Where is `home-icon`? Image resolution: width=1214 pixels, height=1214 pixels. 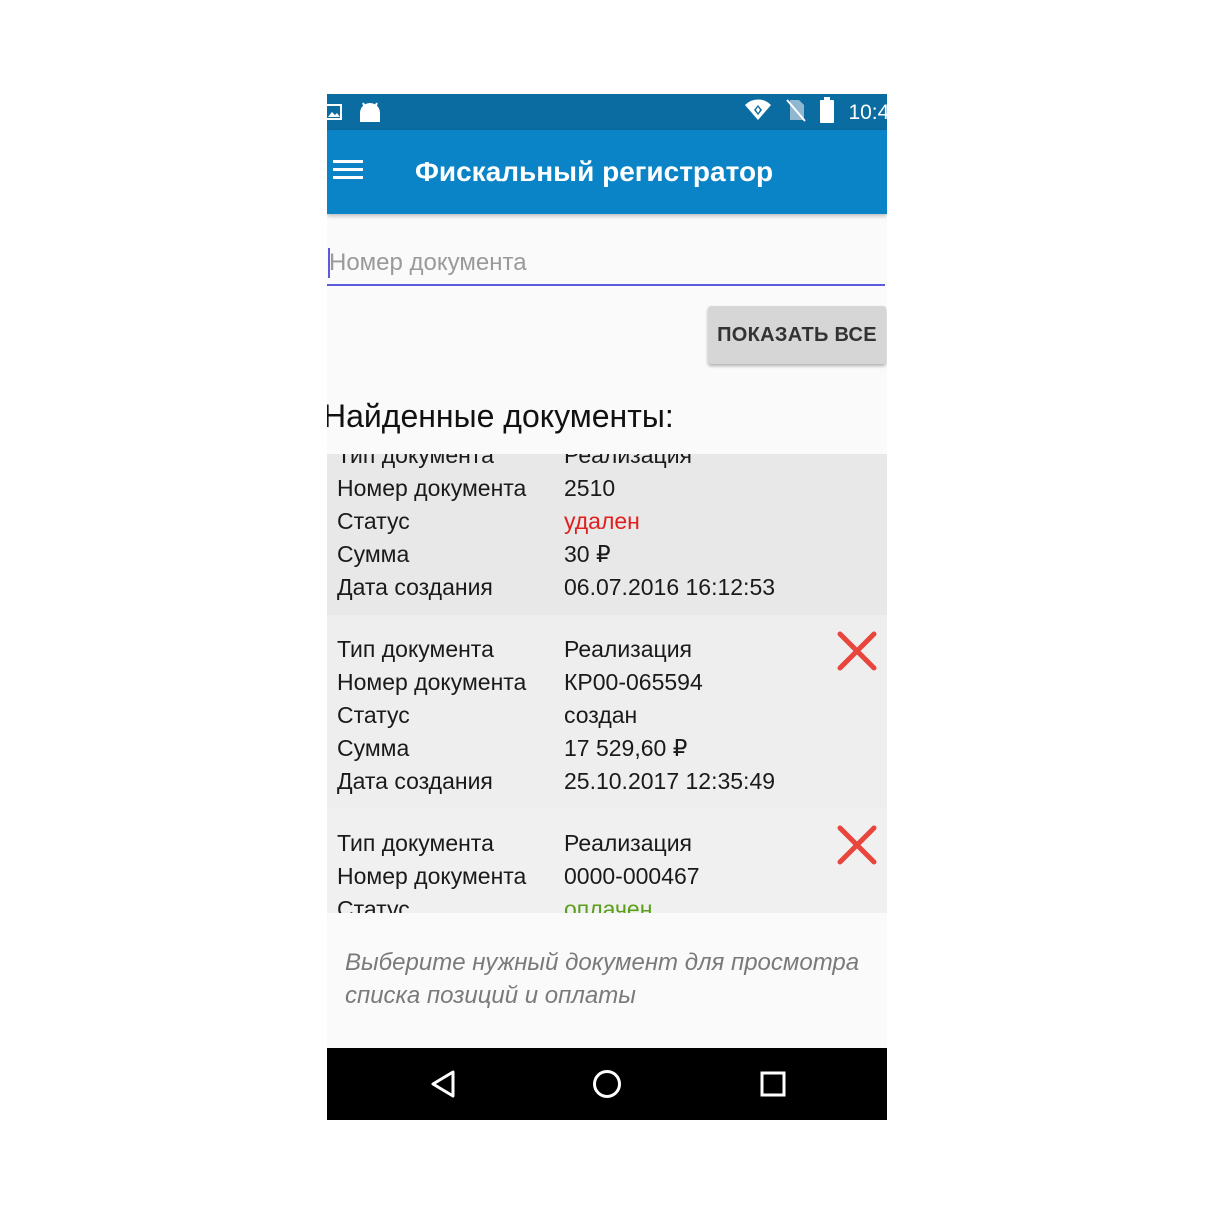
home-icon is located at coordinates (607, 1084).